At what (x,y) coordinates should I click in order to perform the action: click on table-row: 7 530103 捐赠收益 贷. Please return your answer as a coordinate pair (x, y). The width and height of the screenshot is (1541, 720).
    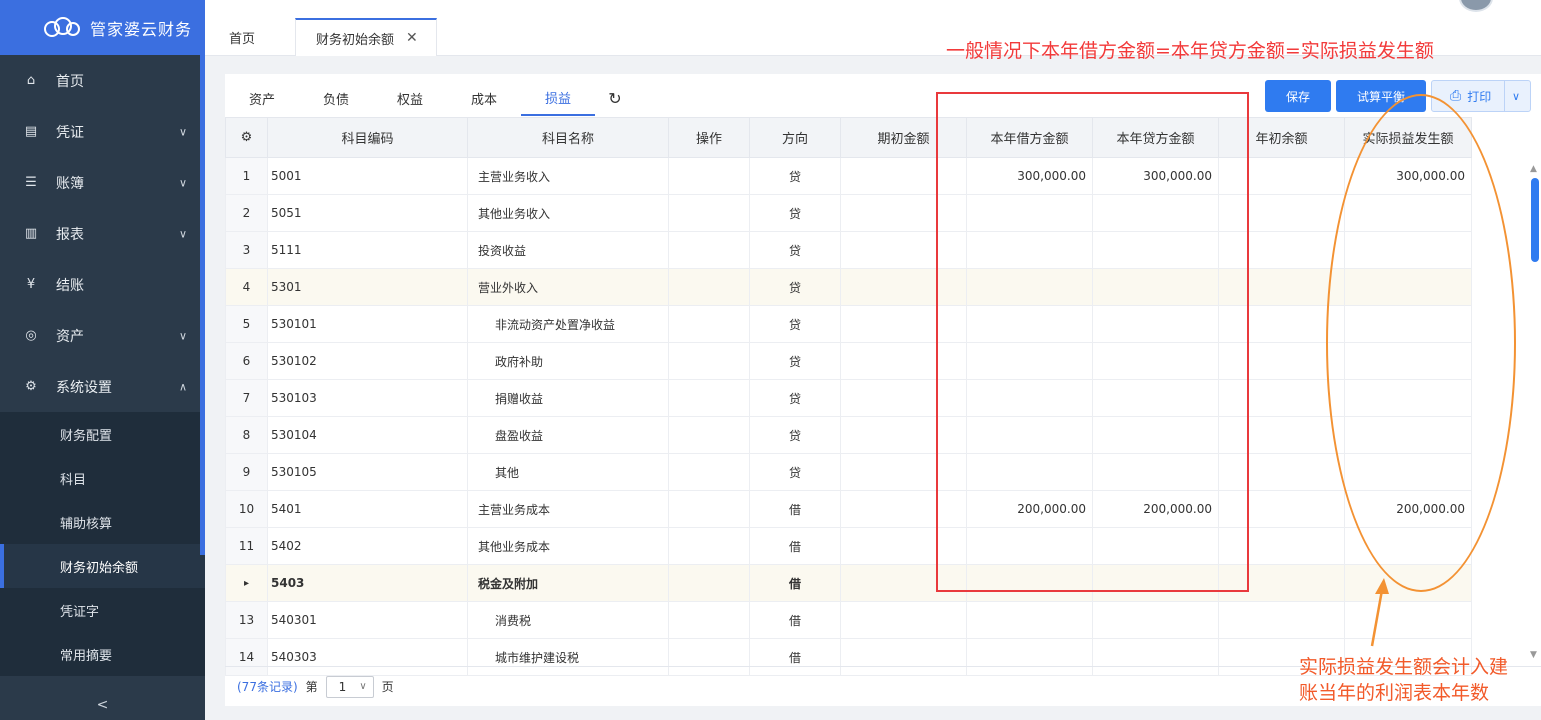
    Looking at the image, I should click on (848, 398).